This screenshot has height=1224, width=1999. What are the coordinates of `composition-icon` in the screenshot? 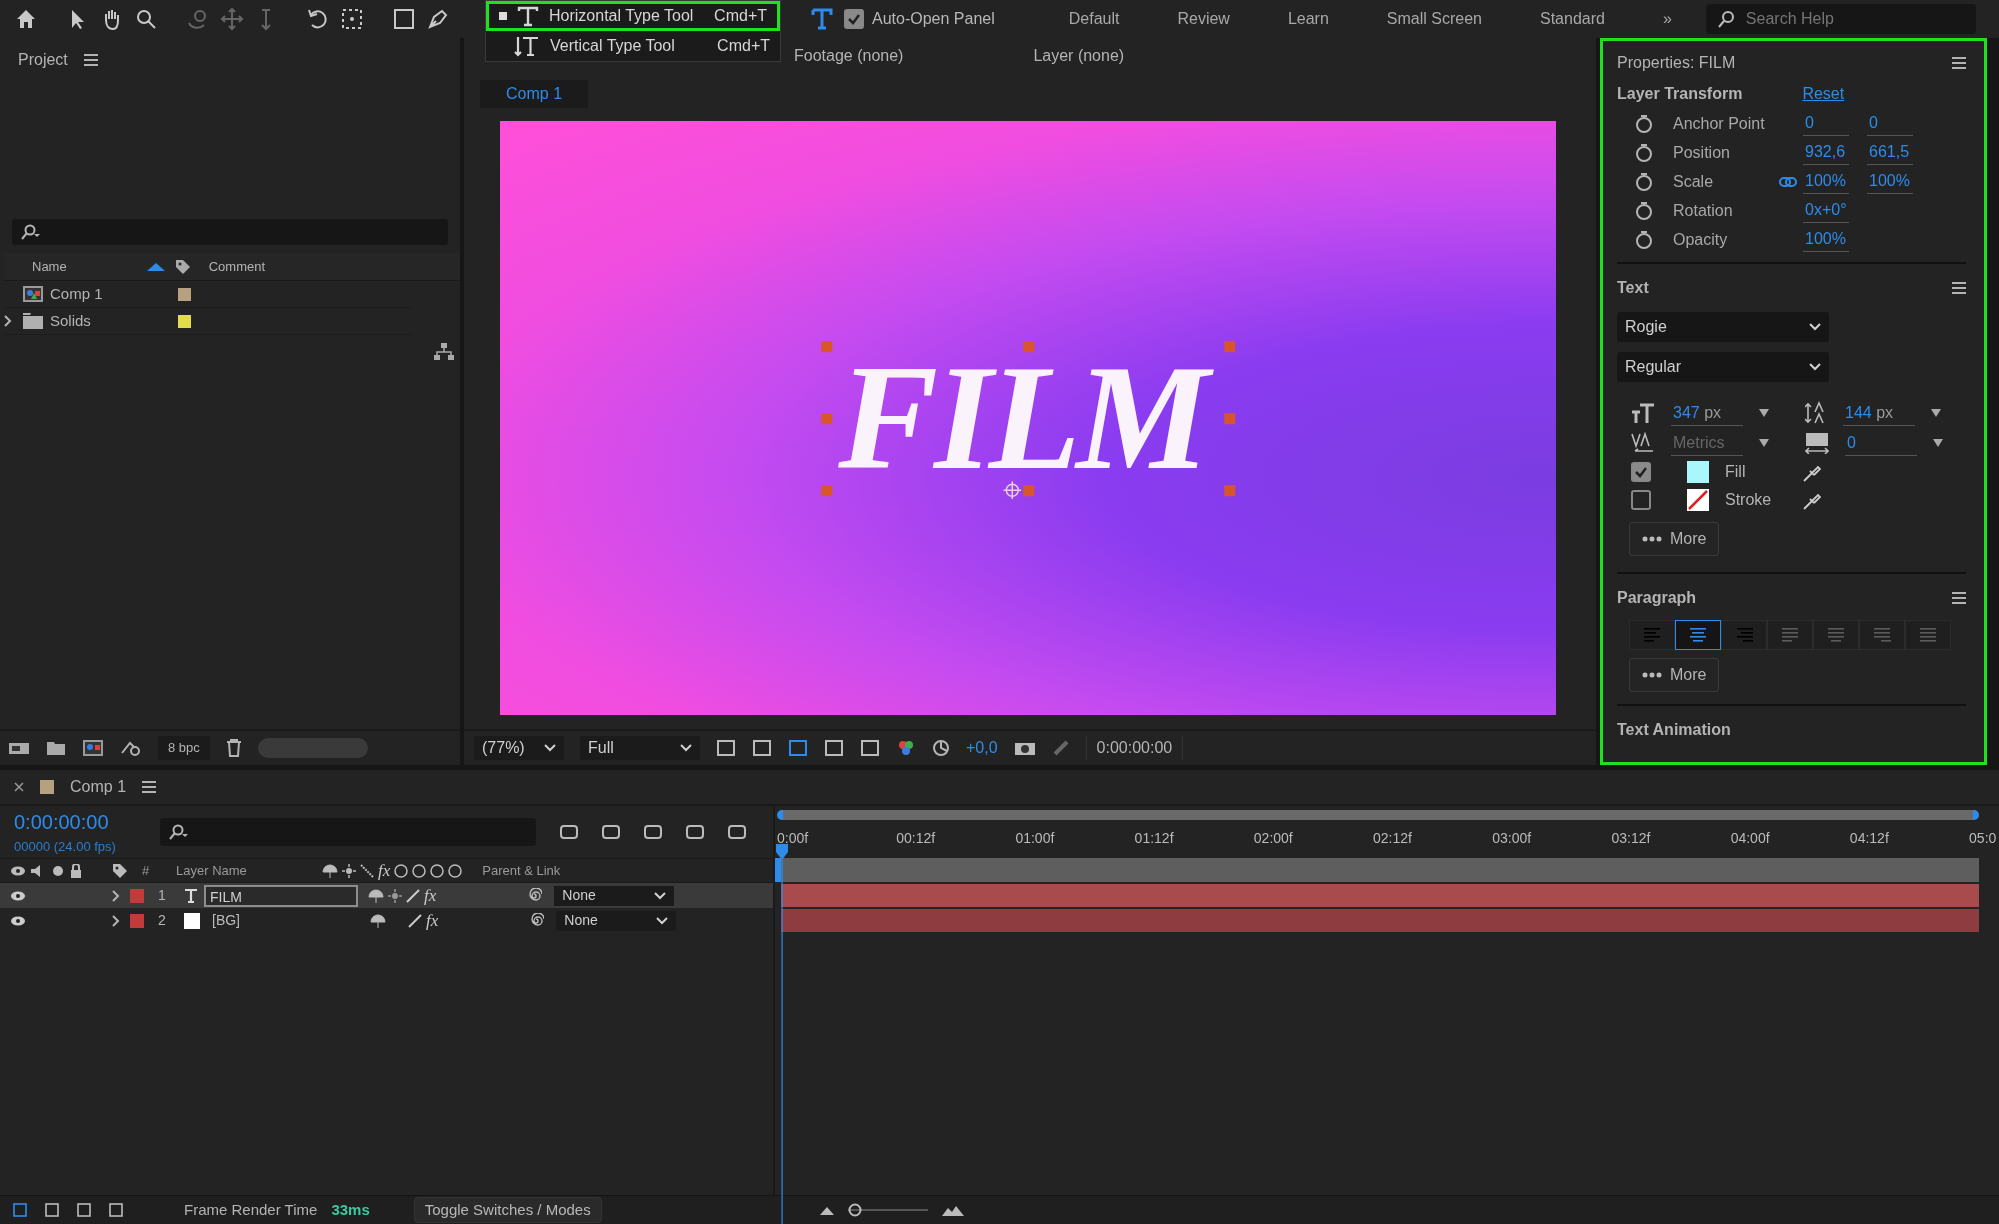 It's located at (93, 748).